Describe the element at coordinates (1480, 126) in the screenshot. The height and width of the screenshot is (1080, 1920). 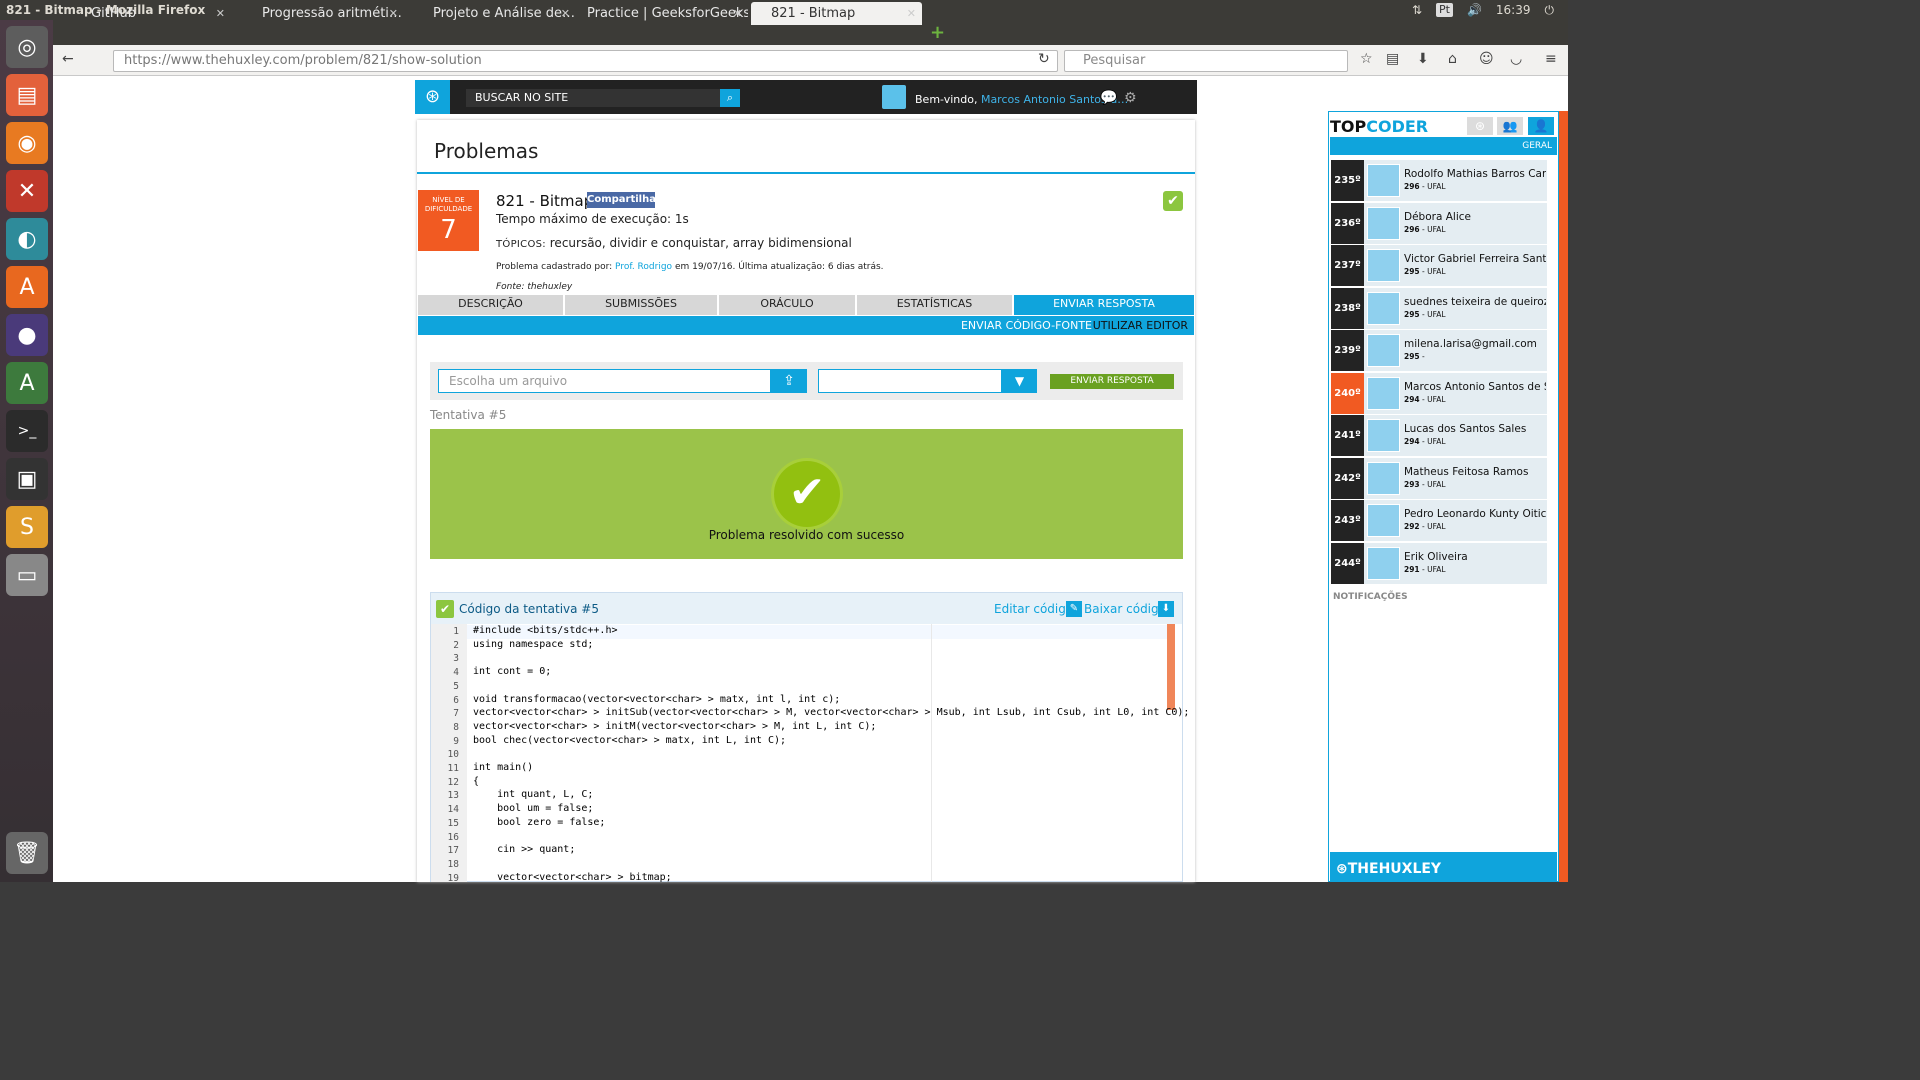
I see `huxley-filter-icon: ⊛` at that location.